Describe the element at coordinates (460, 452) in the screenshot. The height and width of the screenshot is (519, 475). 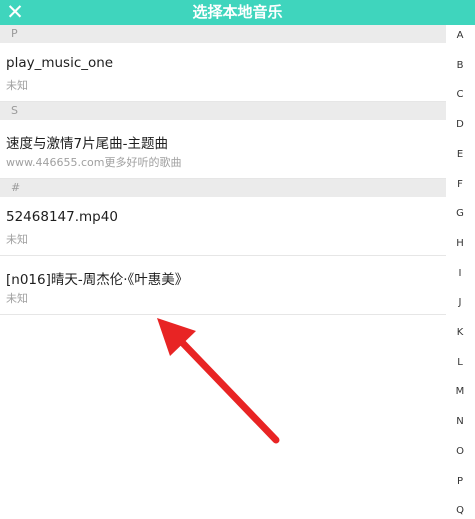
I see `index-letter-o: O` at that location.